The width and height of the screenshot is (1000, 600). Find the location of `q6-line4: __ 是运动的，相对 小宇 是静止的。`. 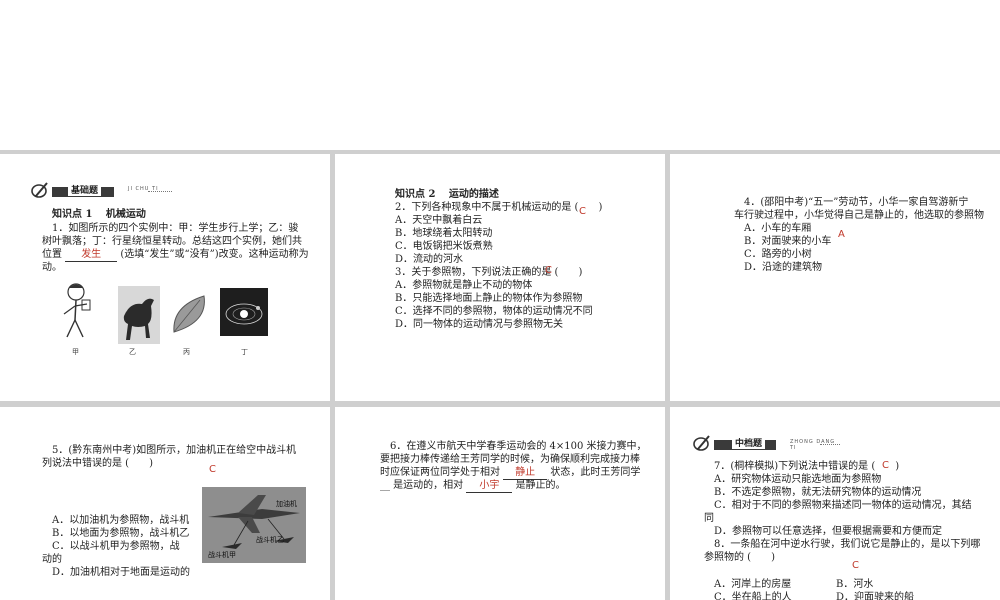

q6-line4: __ 是运动的，相对 小宇 是静止的。 is located at coordinates (473, 486).